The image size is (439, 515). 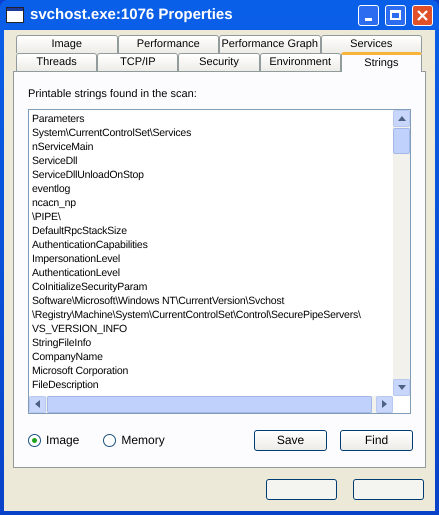 I want to click on radio-label: Memory, so click(x=143, y=440).